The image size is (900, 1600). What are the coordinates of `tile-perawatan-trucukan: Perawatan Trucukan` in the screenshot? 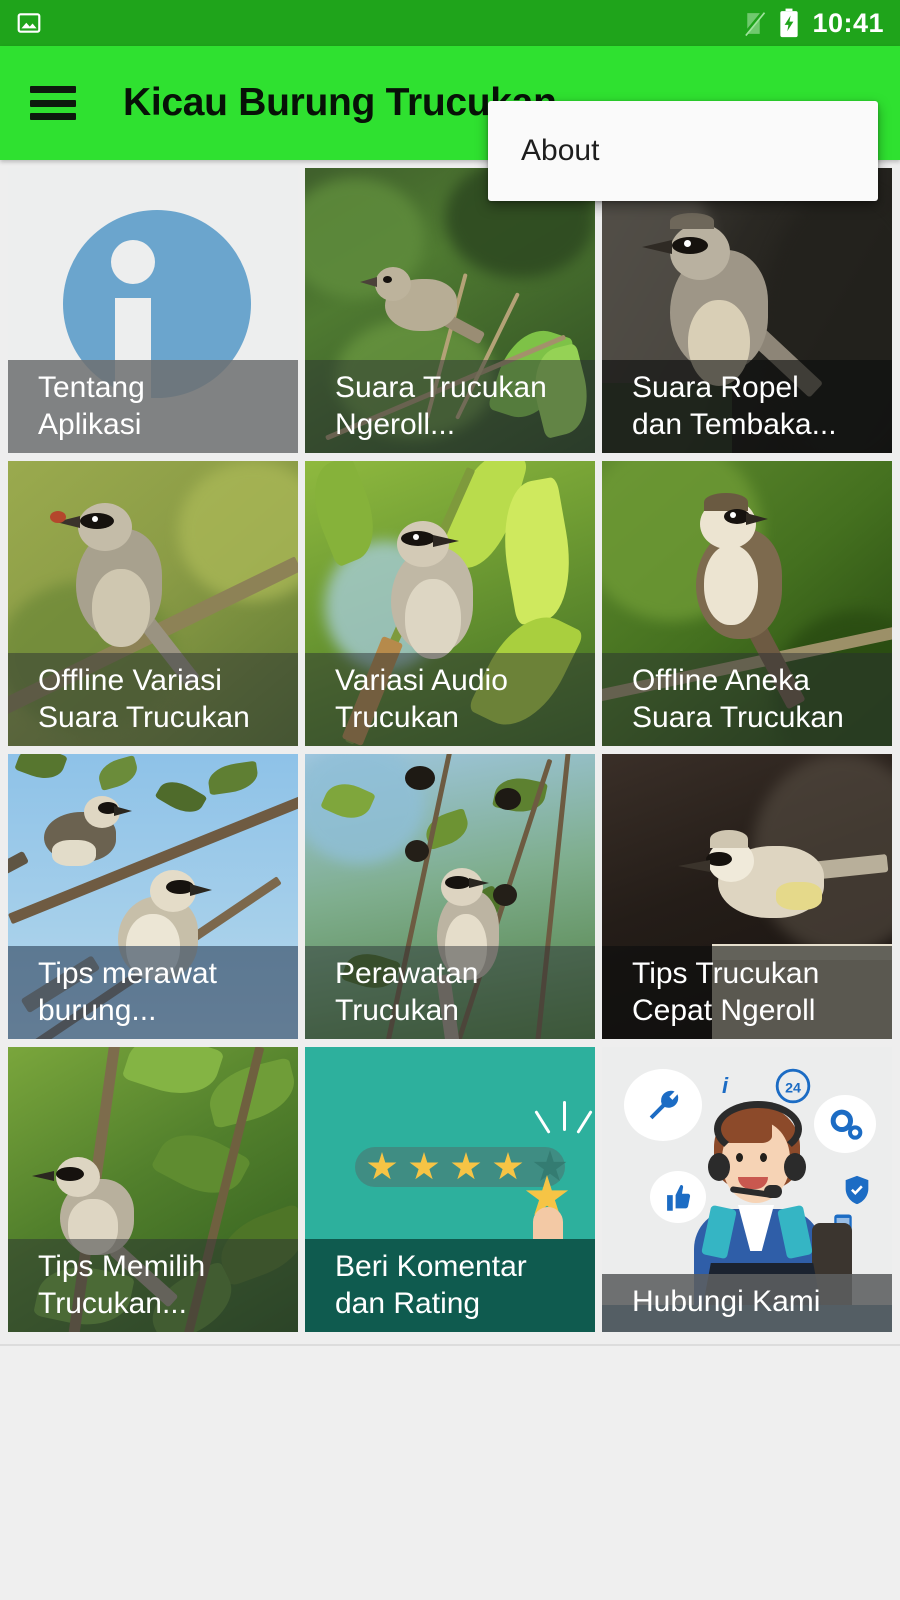 It's located at (450, 896).